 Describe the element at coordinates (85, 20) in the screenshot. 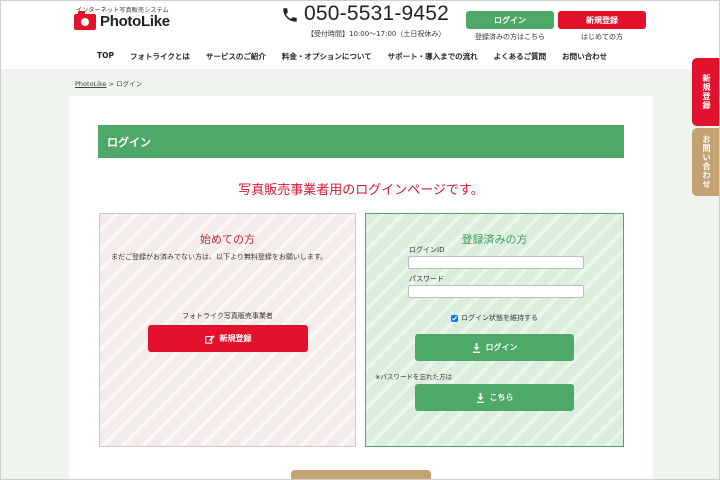

I see `camera-icon` at that location.